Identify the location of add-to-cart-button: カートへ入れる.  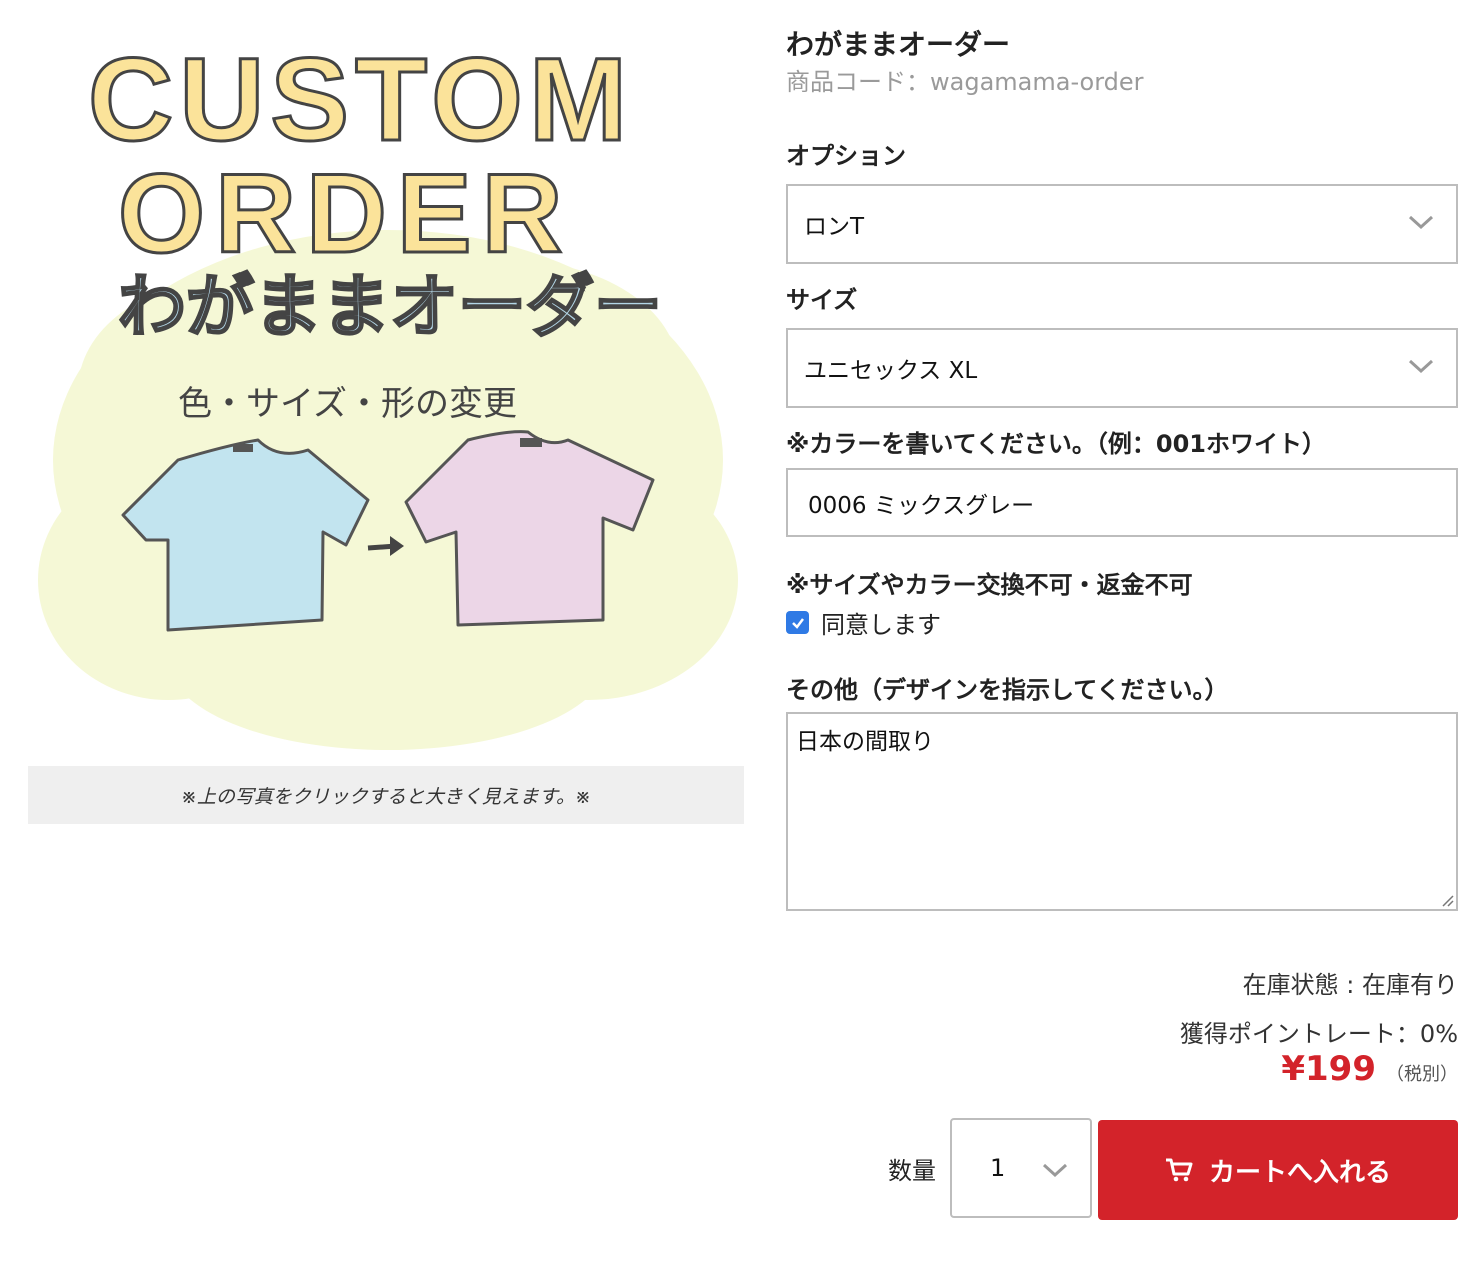
(1278, 1170).